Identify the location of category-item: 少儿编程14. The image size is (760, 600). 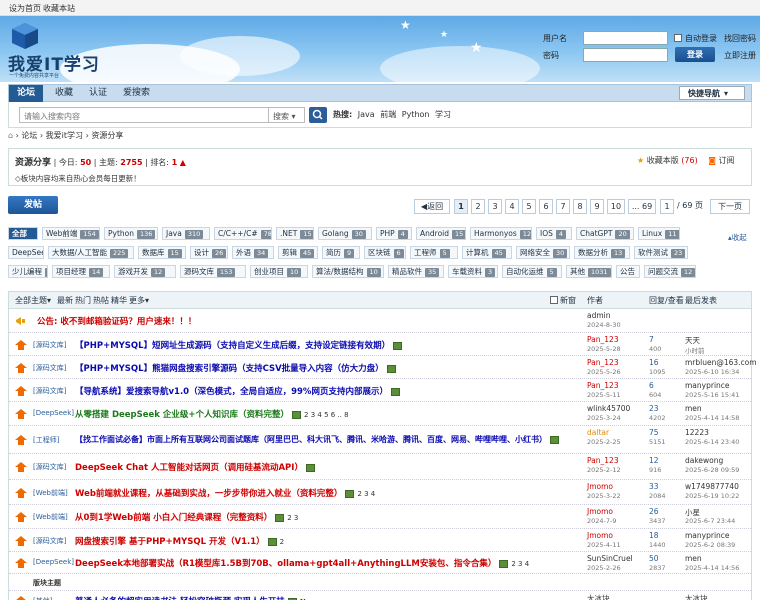
(28, 271).